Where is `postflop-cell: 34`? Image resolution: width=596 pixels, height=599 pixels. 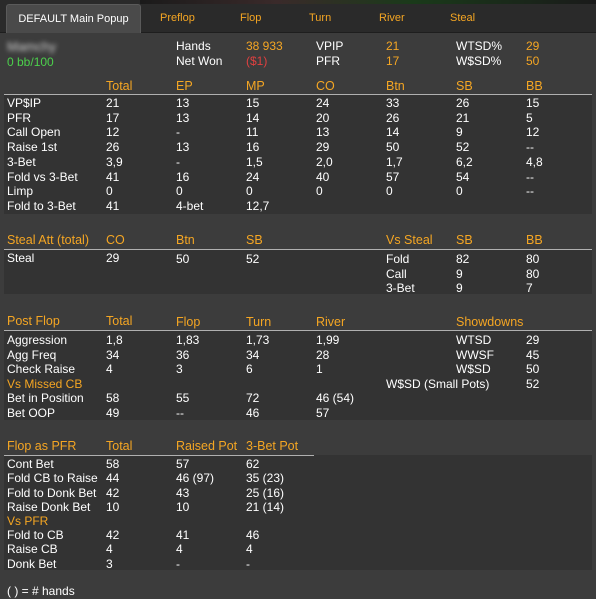
postflop-cell: 34 is located at coordinates (253, 354).